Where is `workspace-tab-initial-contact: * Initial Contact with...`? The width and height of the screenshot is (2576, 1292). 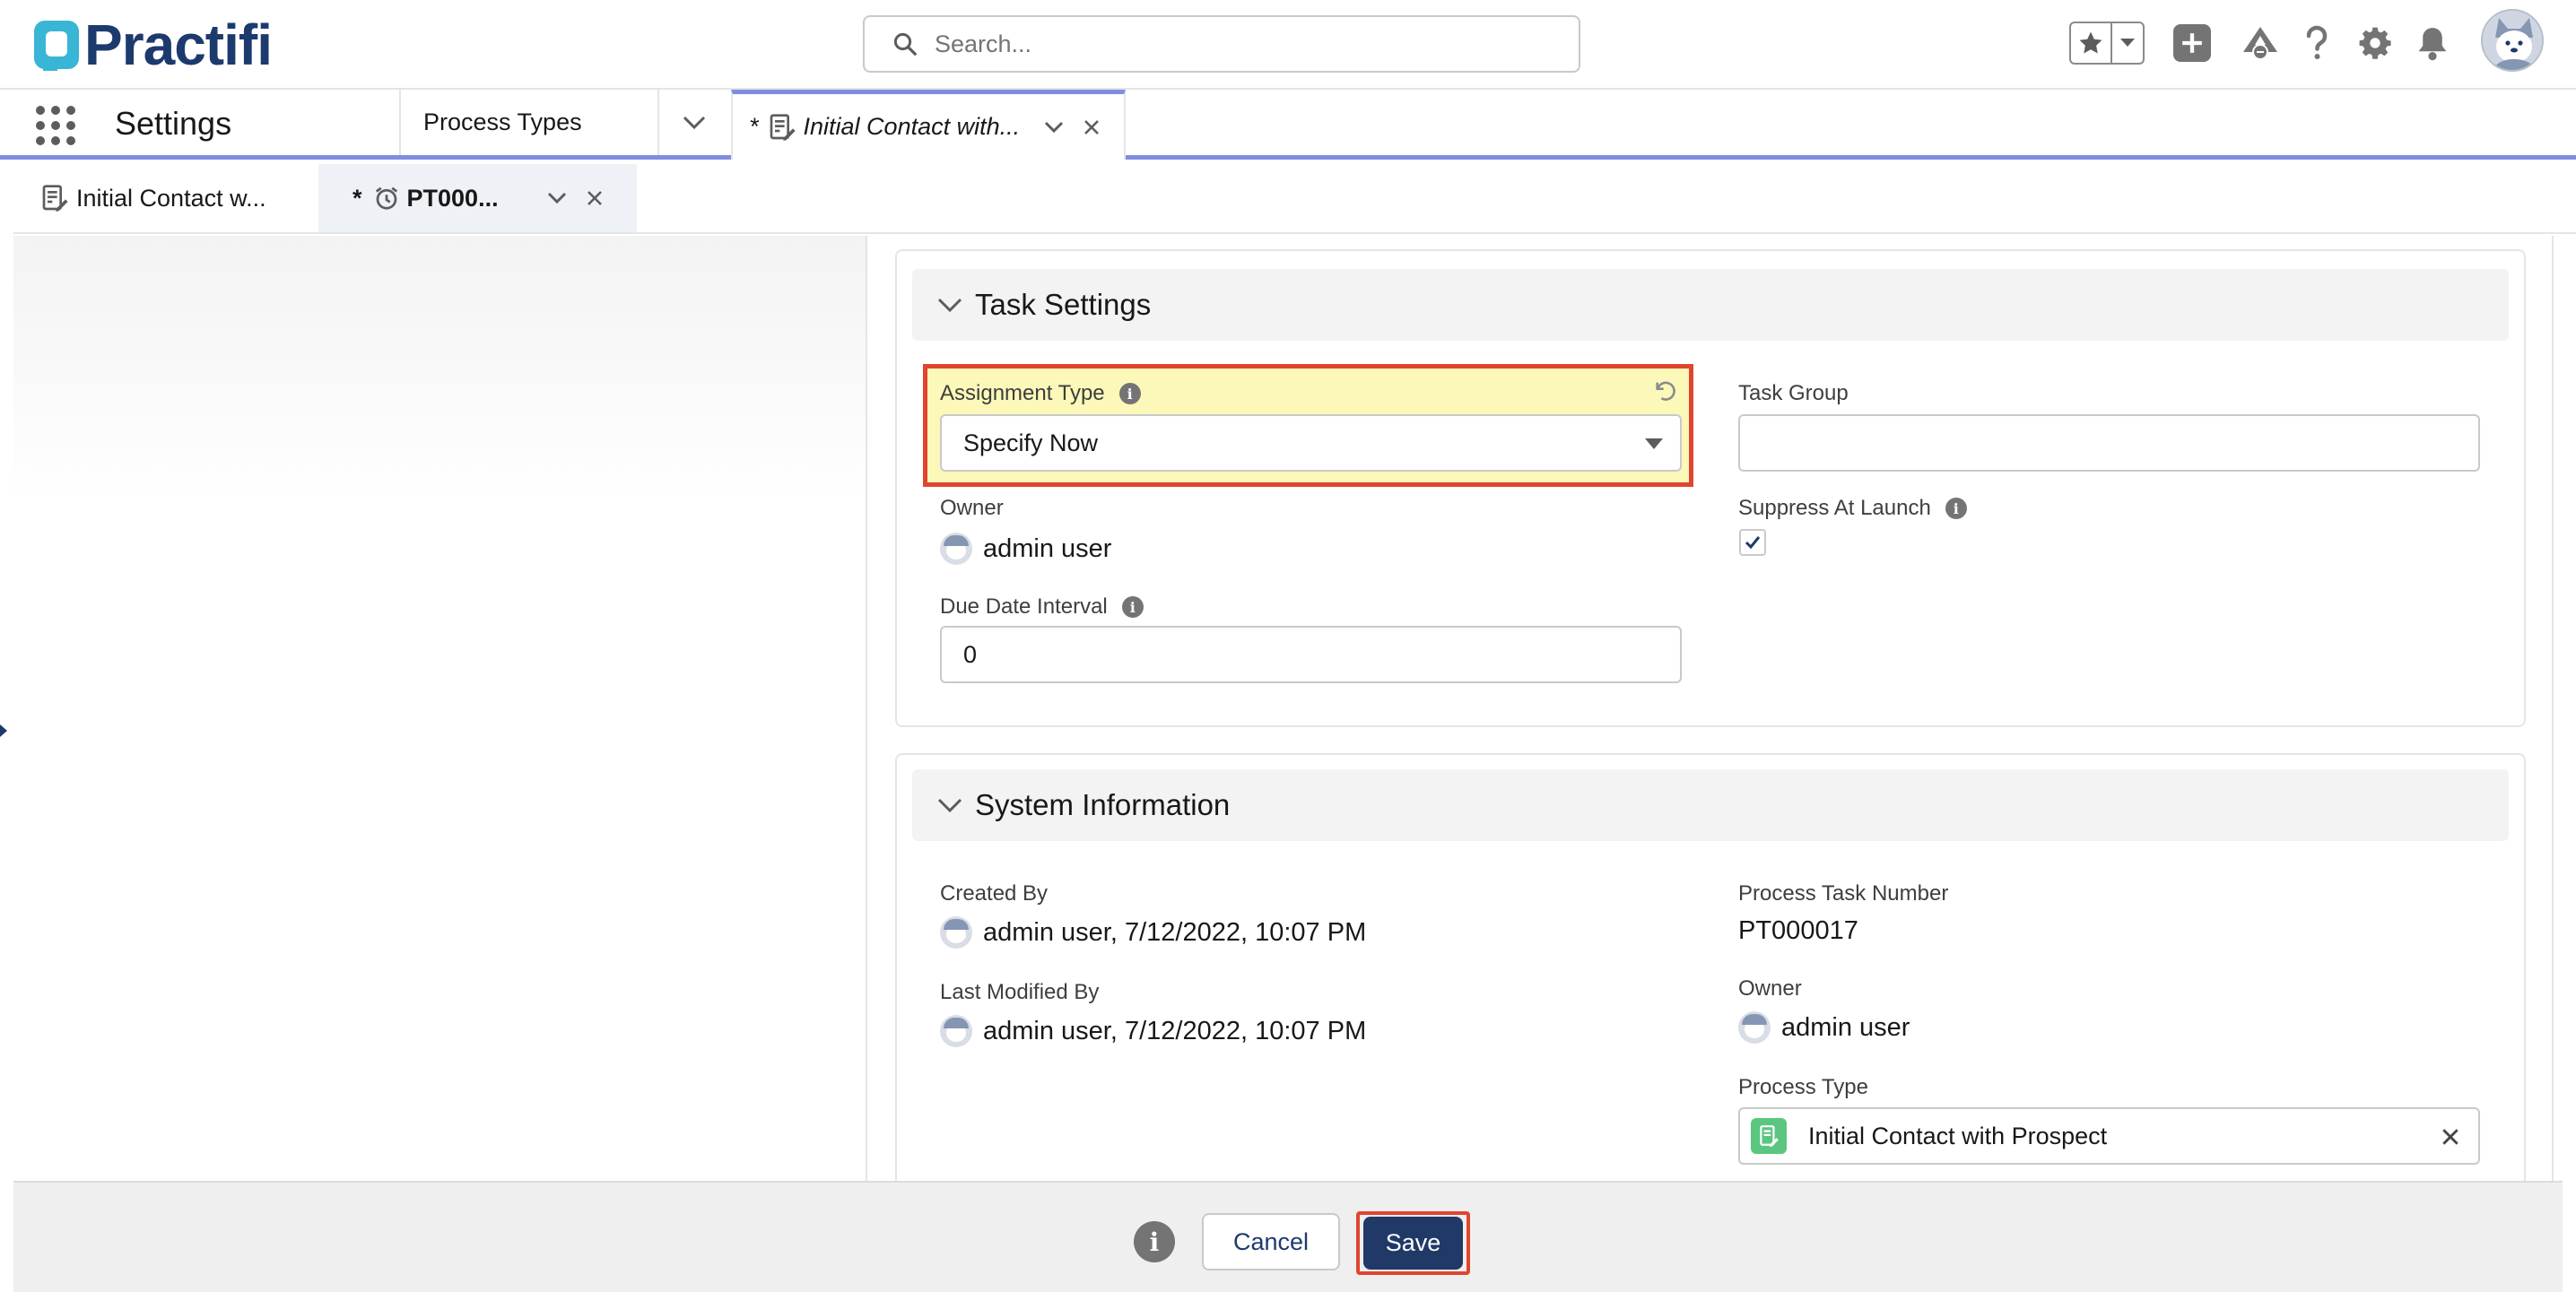 workspace-tab-initial-contact: * Initial Contact with... is located at coordinates (928, 125).